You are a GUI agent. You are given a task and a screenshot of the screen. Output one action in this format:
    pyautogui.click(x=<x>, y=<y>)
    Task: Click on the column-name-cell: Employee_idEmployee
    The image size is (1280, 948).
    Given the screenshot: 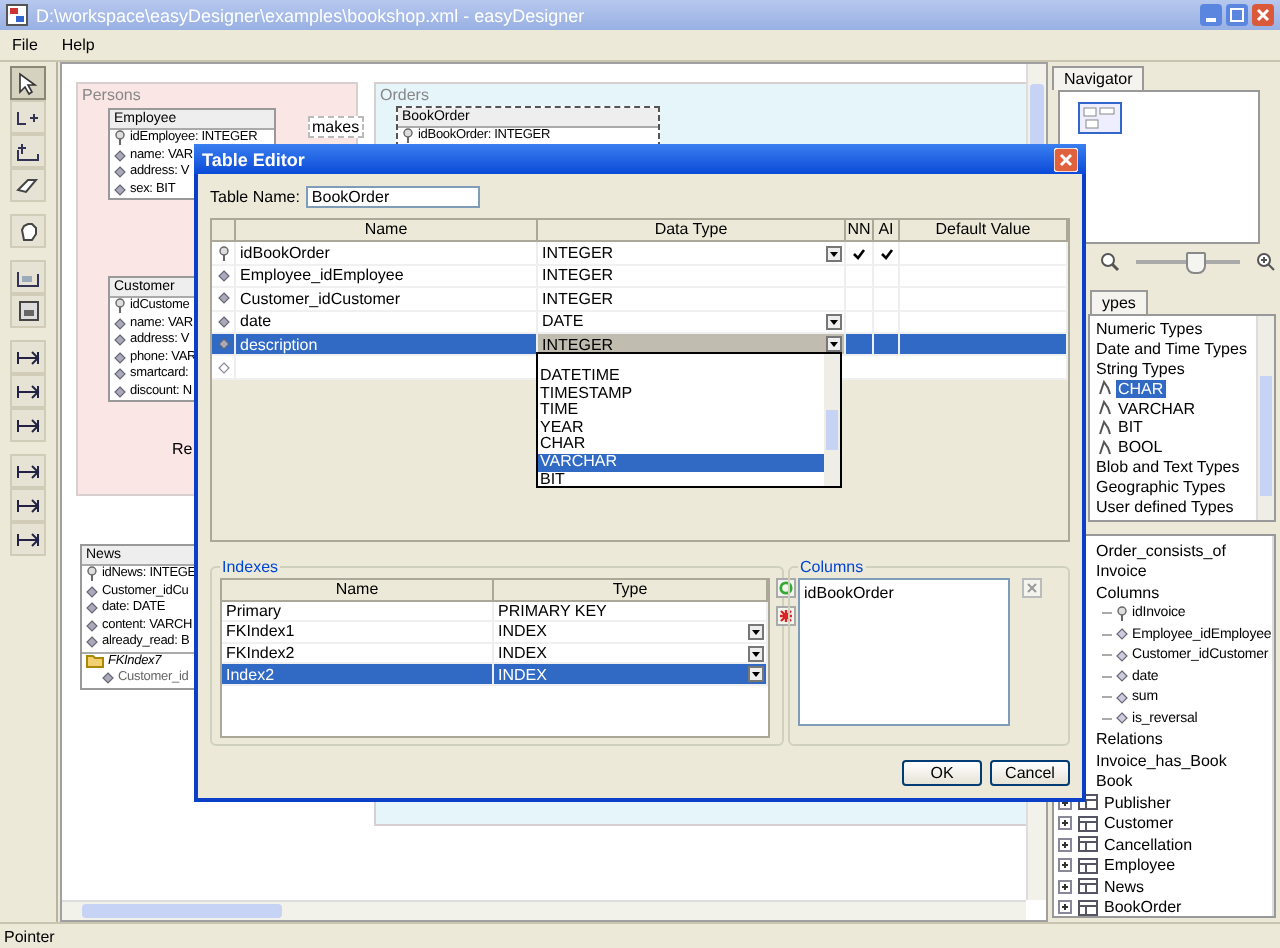 What is the action you would take?
    pyautogui.click(x=387, y=277)
    